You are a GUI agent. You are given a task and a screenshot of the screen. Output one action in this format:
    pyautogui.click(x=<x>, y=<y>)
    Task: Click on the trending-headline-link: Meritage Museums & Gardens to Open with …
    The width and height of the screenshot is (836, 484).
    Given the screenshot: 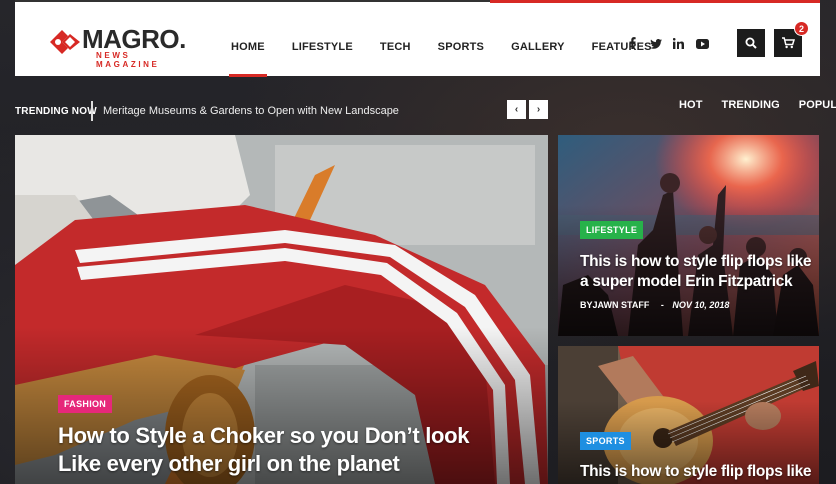 What is the action you would take?
    pyautogui.click(x=251, y=111)
    